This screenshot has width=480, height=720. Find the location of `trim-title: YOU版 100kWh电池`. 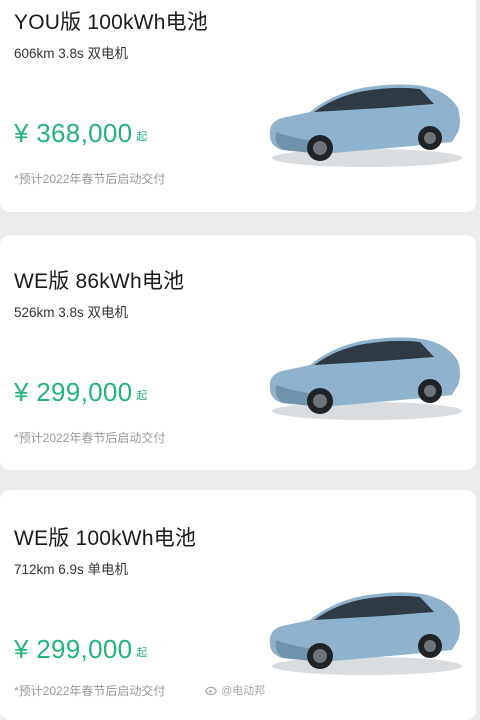

trim-title: YOU版 100kWh电池 is located at coordinates (111, 22).